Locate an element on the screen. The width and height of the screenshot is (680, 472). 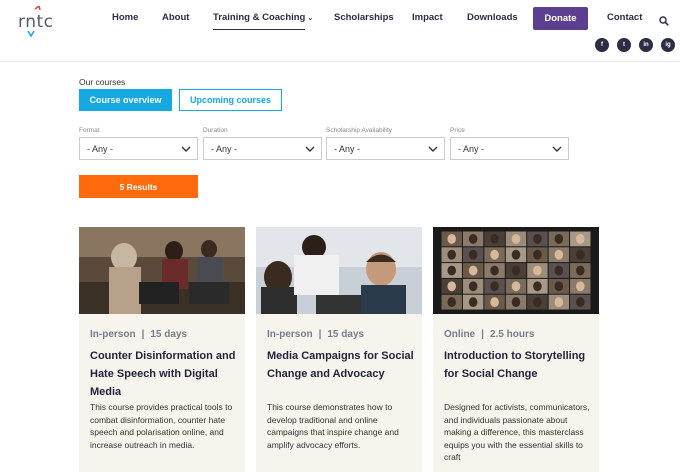
format-select-value: - Any - is located at coordinates (100, 148).